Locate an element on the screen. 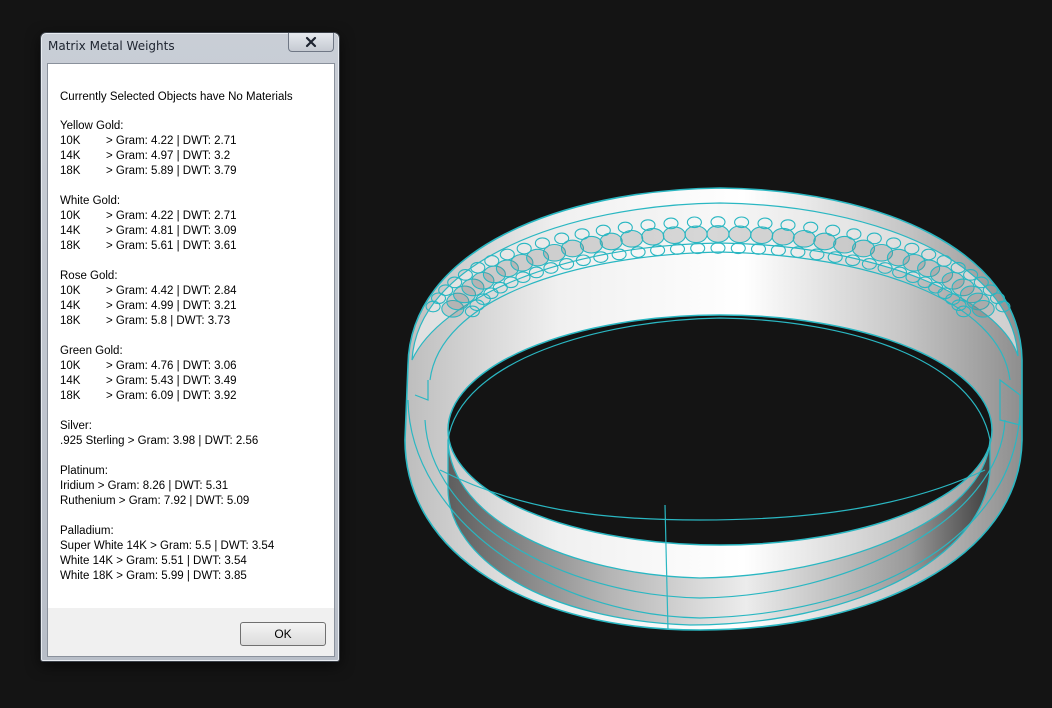 This screenshot has height=708, width=1052. weight-row: 18K > Gram: 5.61 | DWT: 3.61 is located at coordinates (195, 246).